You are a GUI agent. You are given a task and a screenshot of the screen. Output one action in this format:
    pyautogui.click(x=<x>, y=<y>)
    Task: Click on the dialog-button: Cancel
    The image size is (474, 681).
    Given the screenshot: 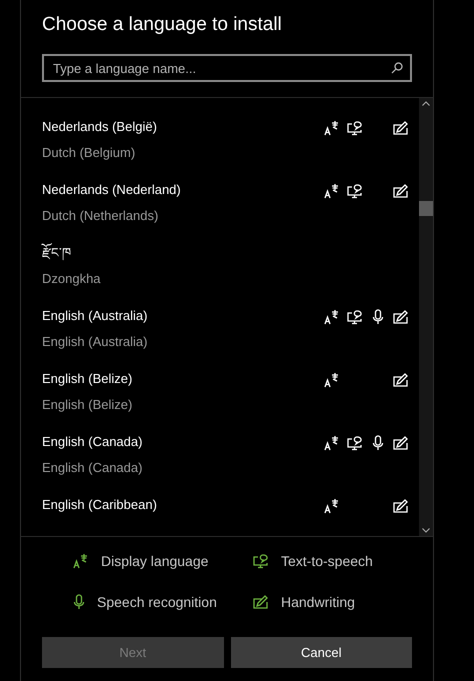 What is the action you would take?
    pyautogui.click(x=321, y=652)
    